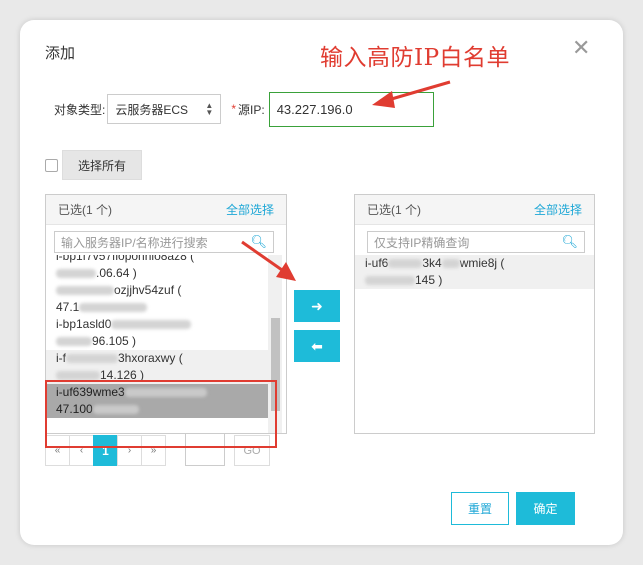 The height and width of the screenshot is (565, 643). What do you see at coordinates (234, 109) in the screenshot?
I see `required-mark: *` at bounding box center [234, 109].